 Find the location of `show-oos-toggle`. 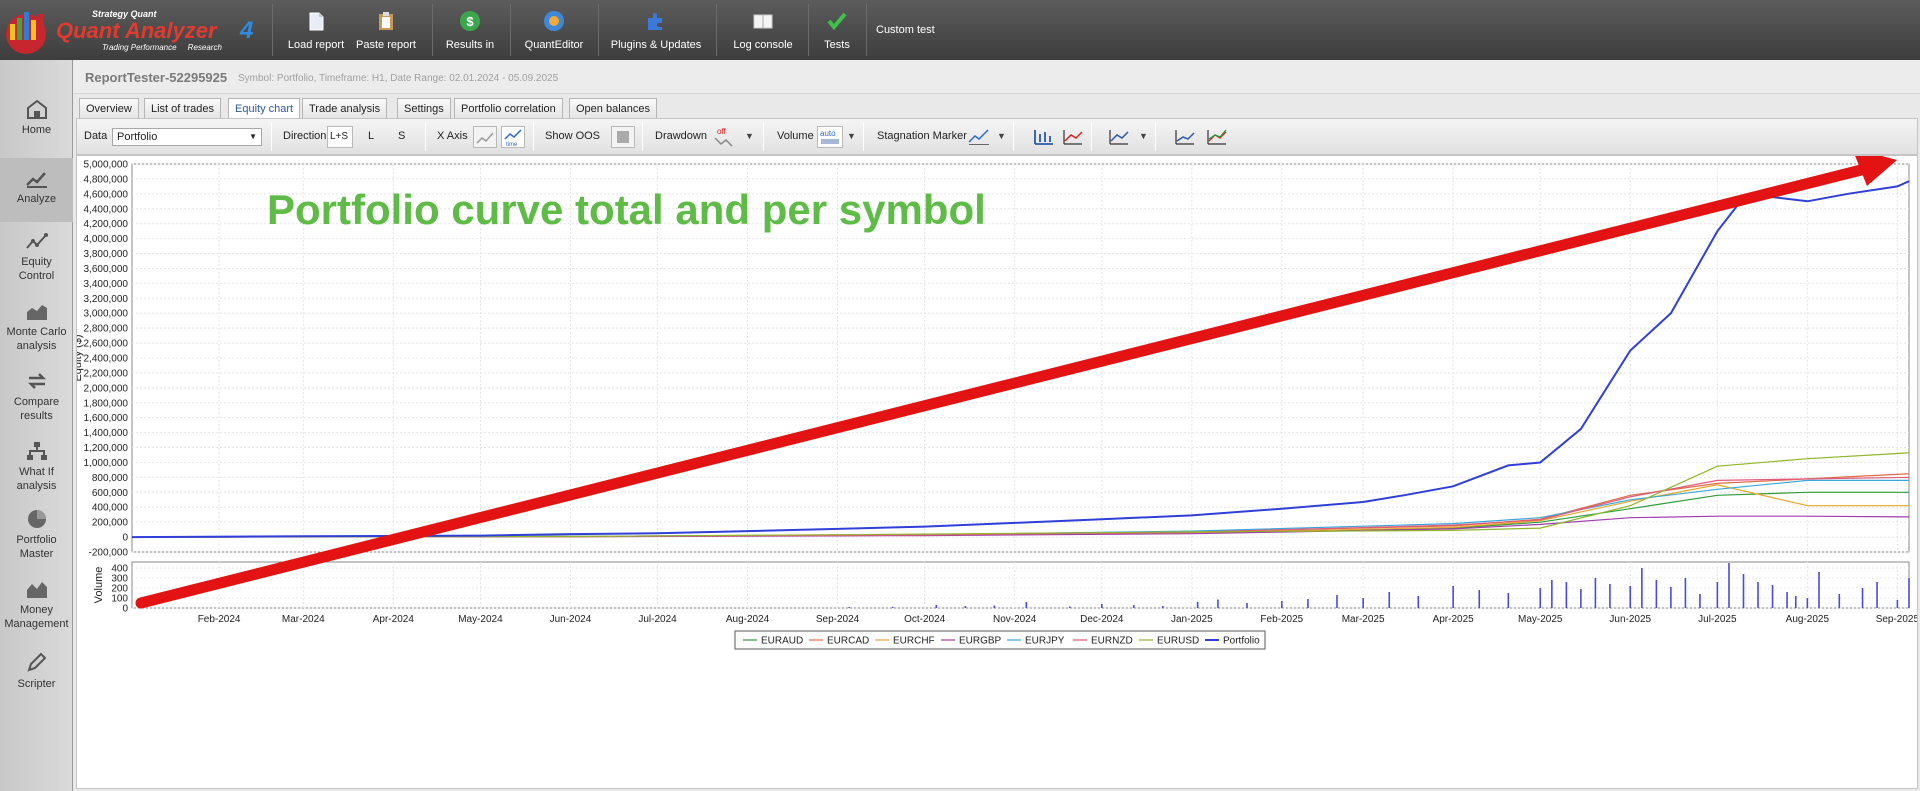

show-oos-toggle is located at coordinates (623, 137).